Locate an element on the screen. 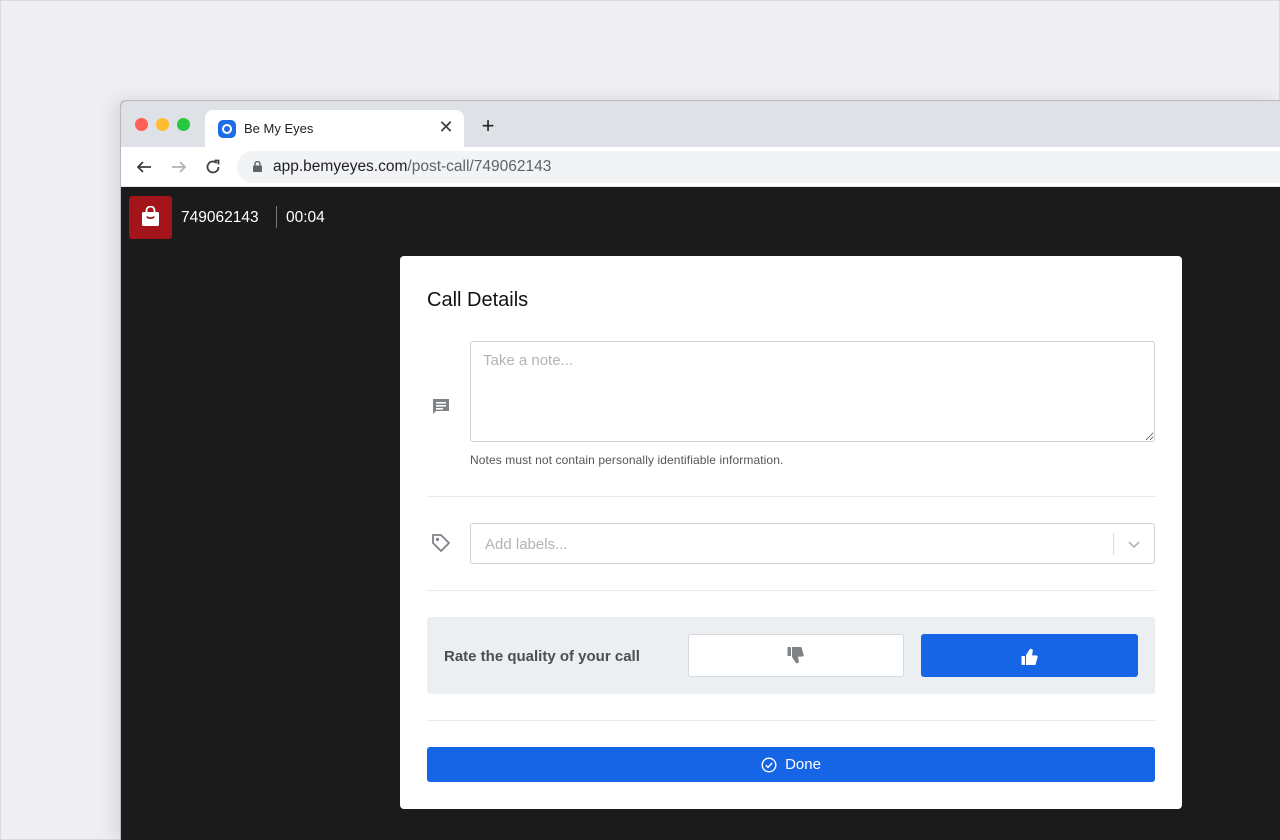 Image resolution: width=1280 pixels, height=840 pixels. minimize-window-button is located at coordinates (162, 124).